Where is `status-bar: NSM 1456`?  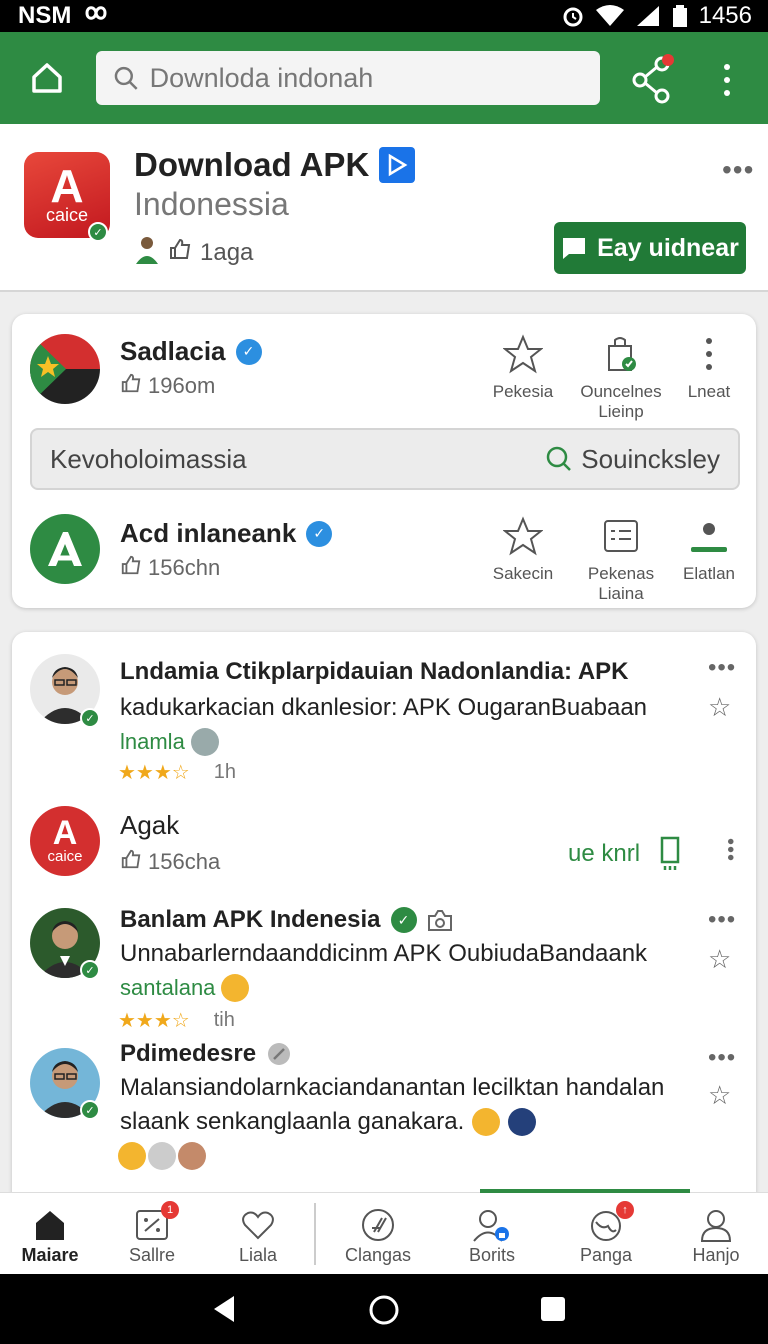 status-bar: NSM 1456 is located at coordinates (384, 16).